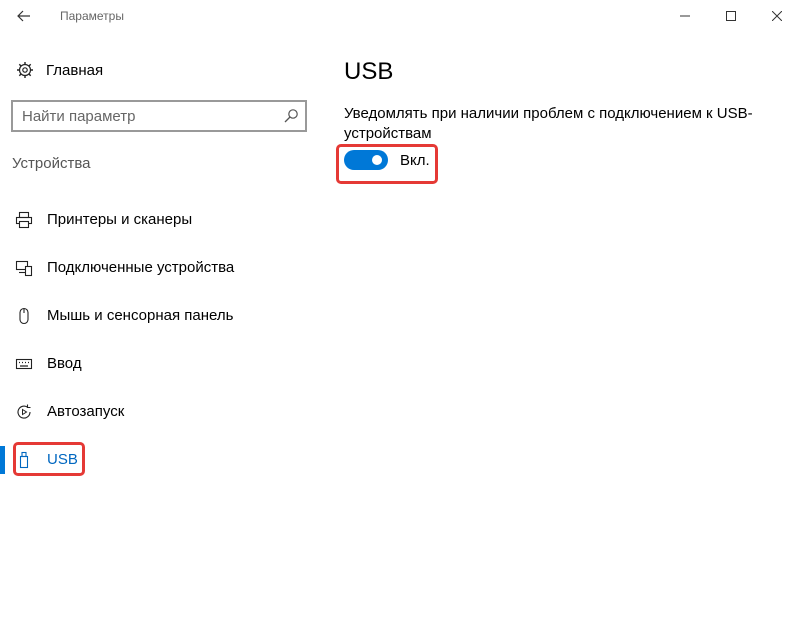 This screenshot has width=800, height=632. What do you see at coordinates (92, 16) in the screenshot?
I see `window-title: Параметры` at bounding box center [92, 16].